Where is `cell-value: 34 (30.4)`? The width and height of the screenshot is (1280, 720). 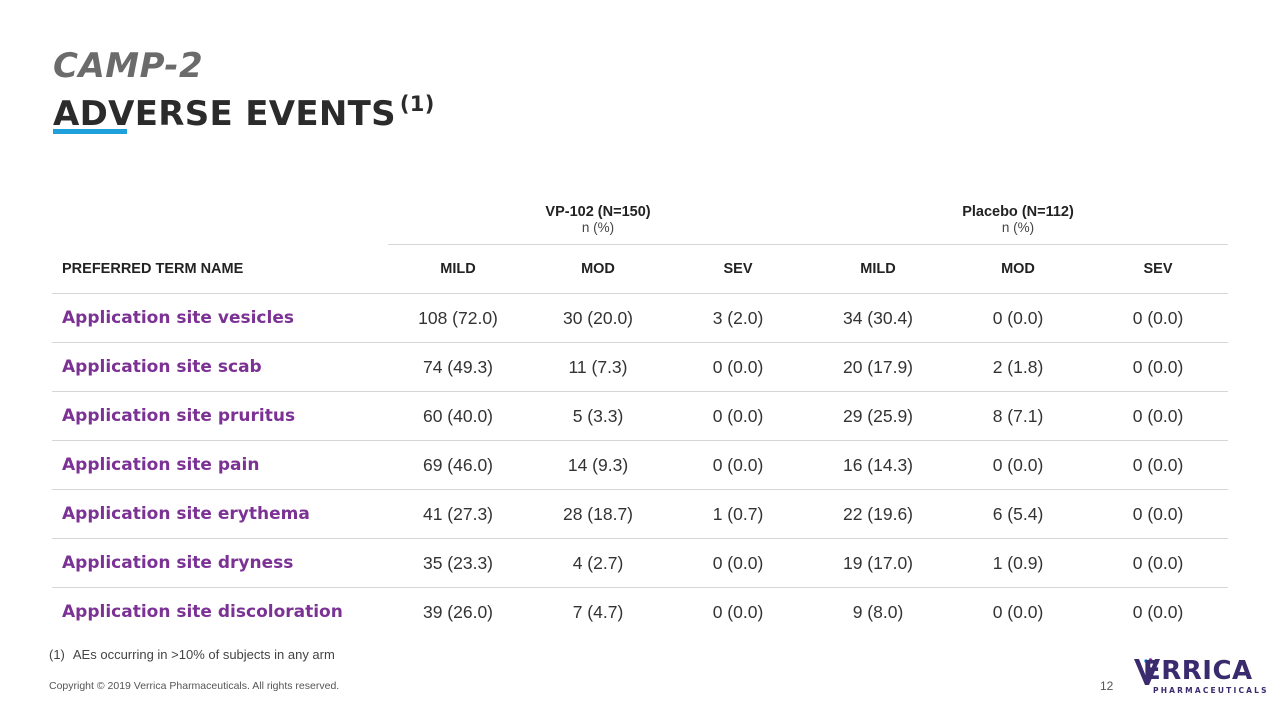
cell-value: 34 (30.4) is located at coordinates (878, 318).